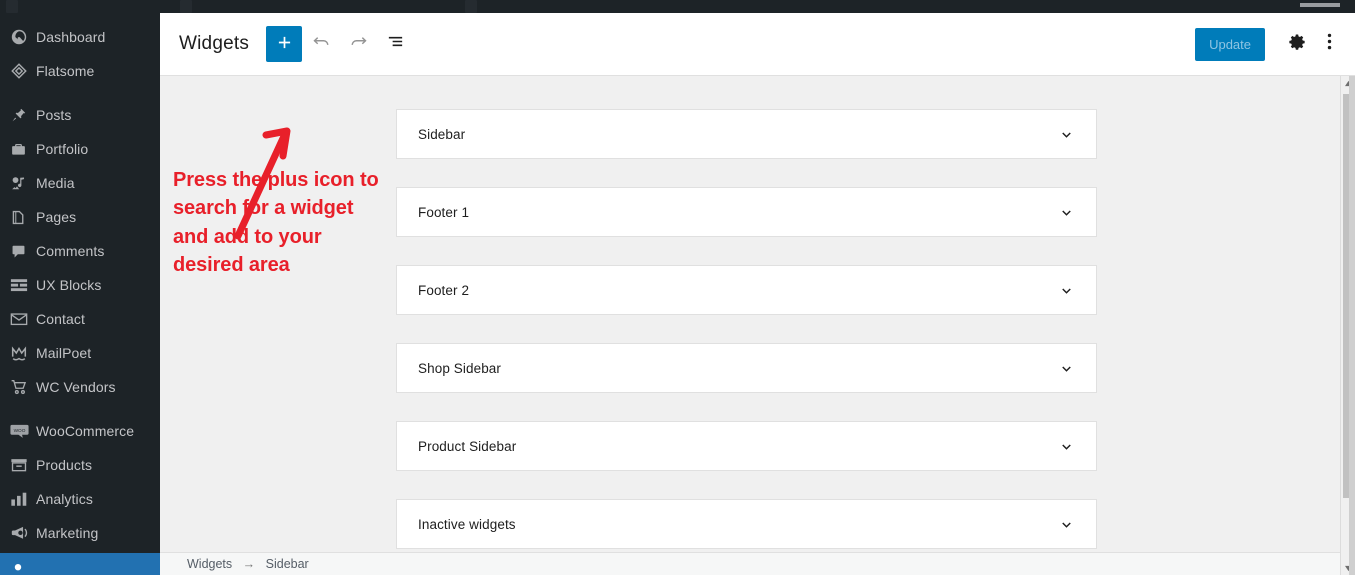  Describe the element at coordinates (287, 564) in the screenshot. I see `breadcrumb-item-current: Sidebar` at that location.